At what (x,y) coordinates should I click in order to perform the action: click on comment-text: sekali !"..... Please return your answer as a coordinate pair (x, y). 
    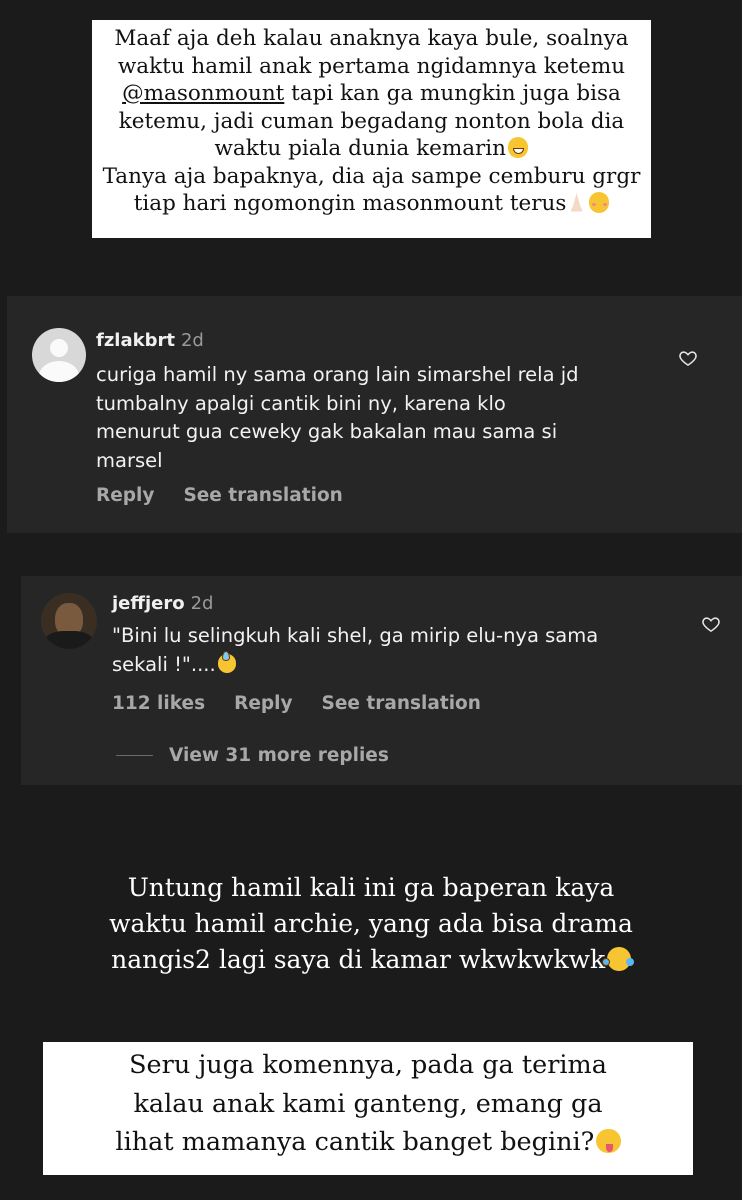
    Looking at the image, I should click on (164, 664).